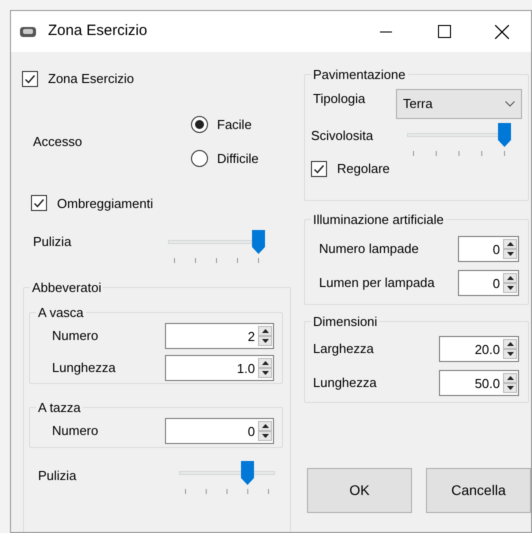 The width and height of the screenshot is (532, 533). What do you see at coordinates (28, 32) in the screenshot?
I see `app-icon` at bounding box center [28, 32].